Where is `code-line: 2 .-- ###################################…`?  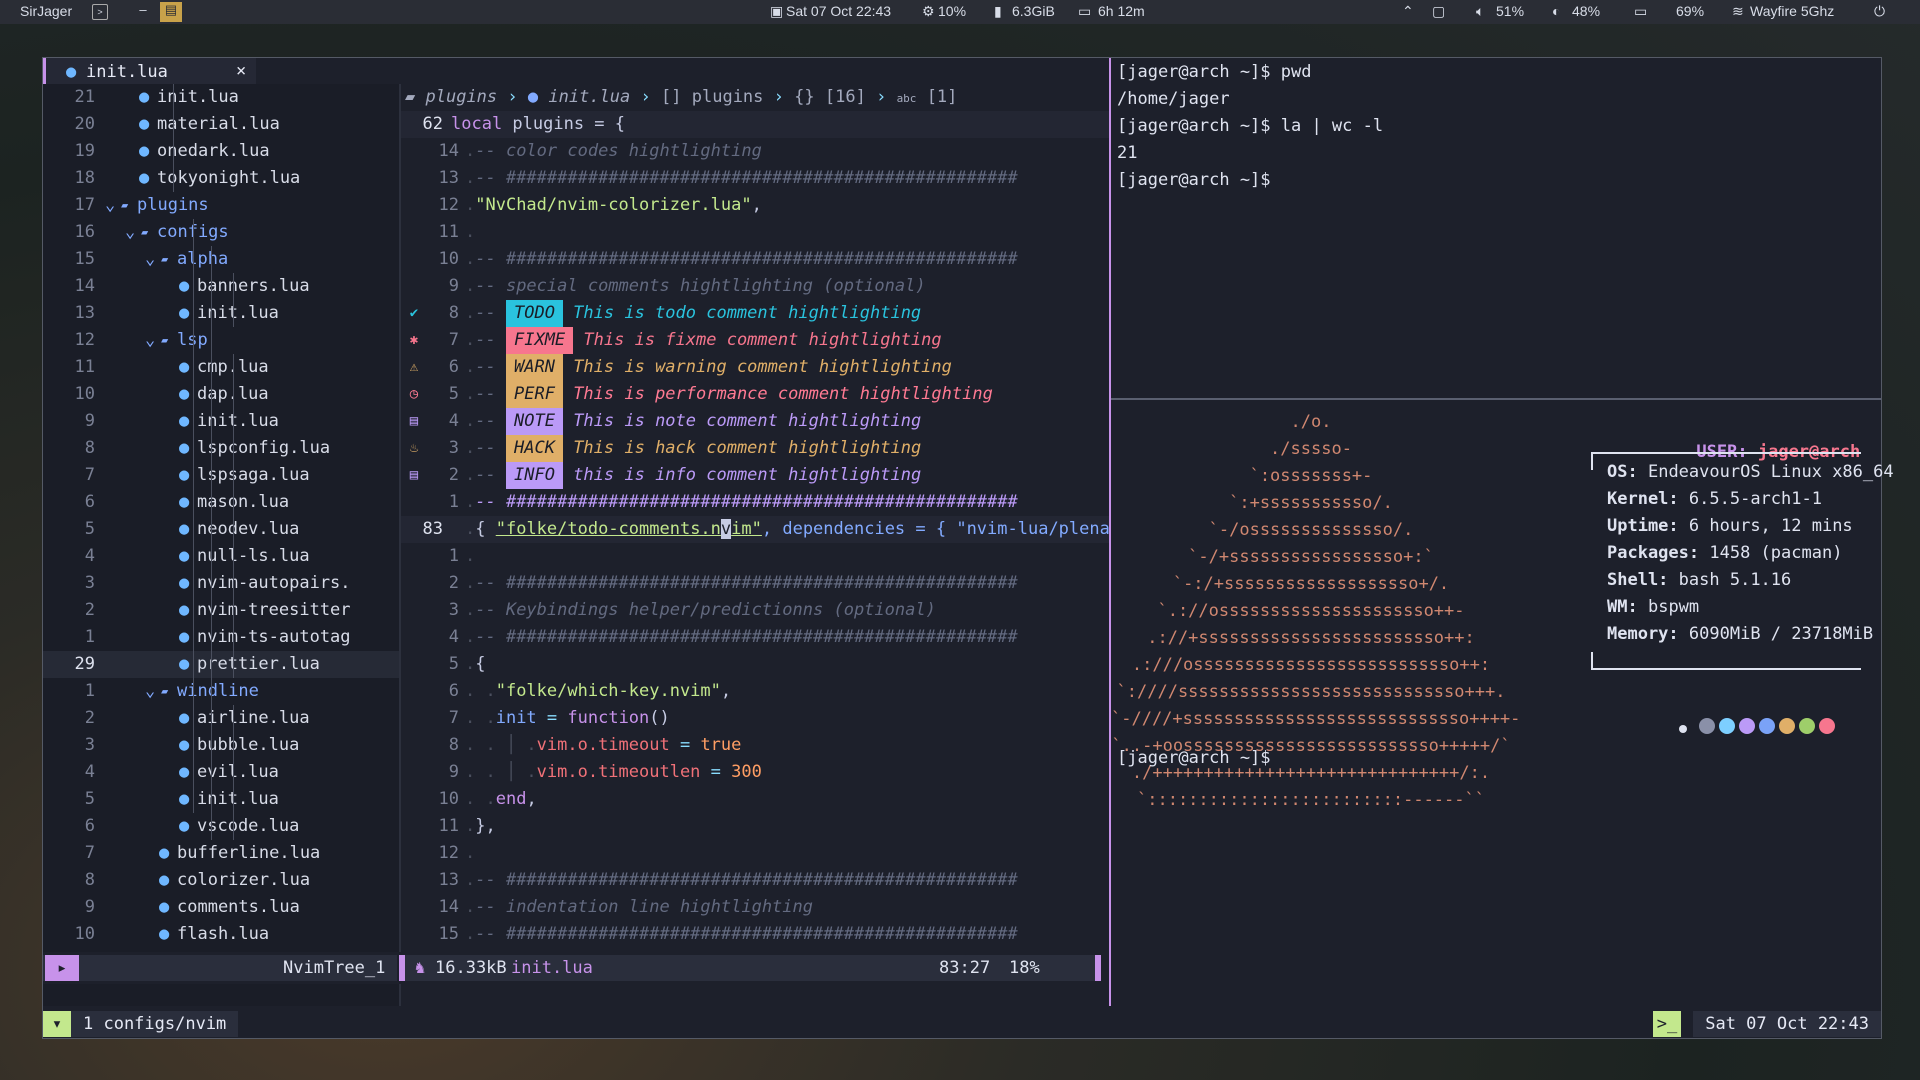
code-line: 2 .-- ###################################… is located at coordinates (755, 583).